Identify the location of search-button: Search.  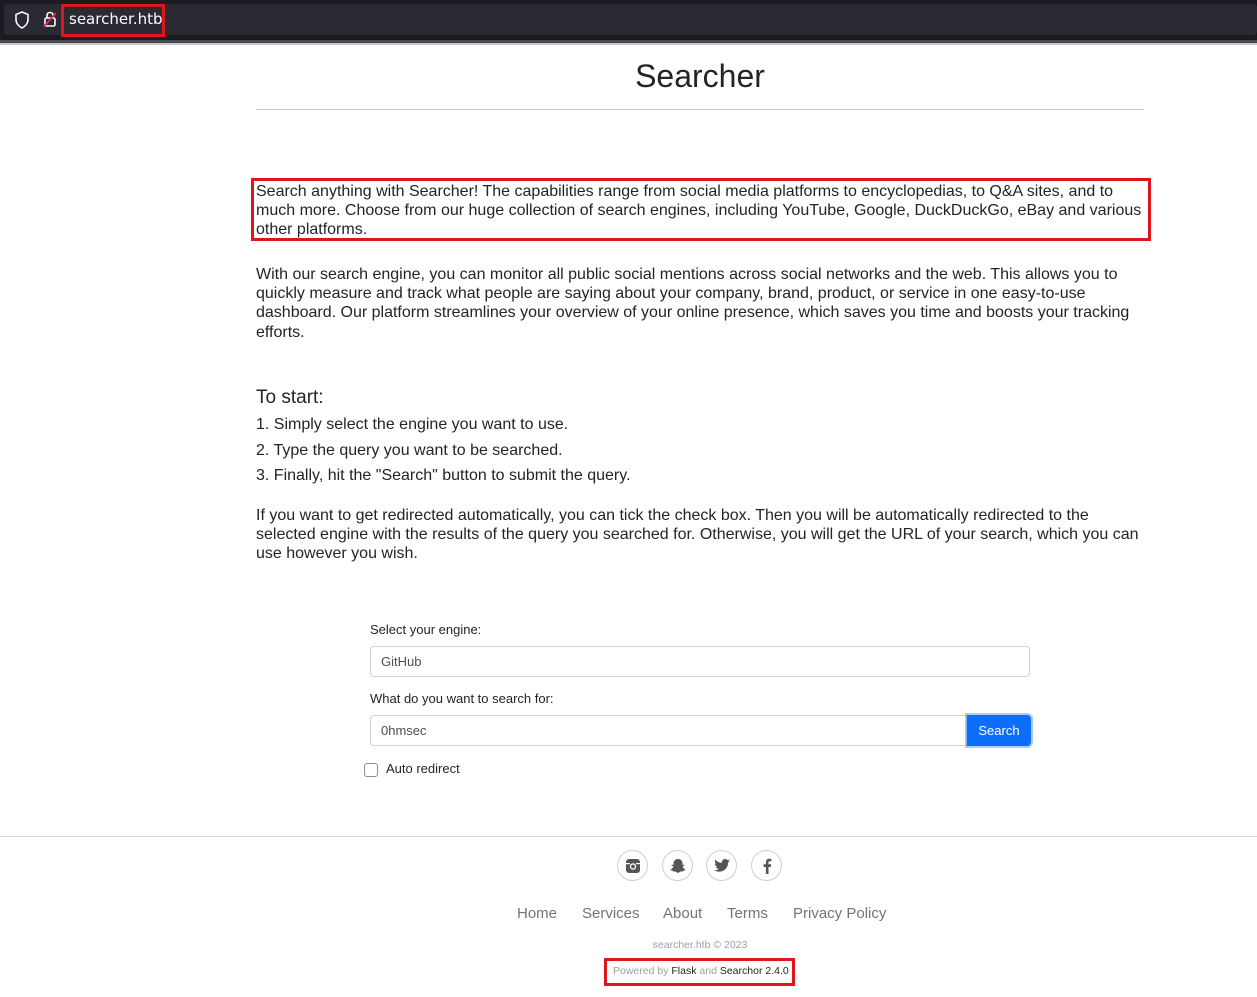
(999, 730).